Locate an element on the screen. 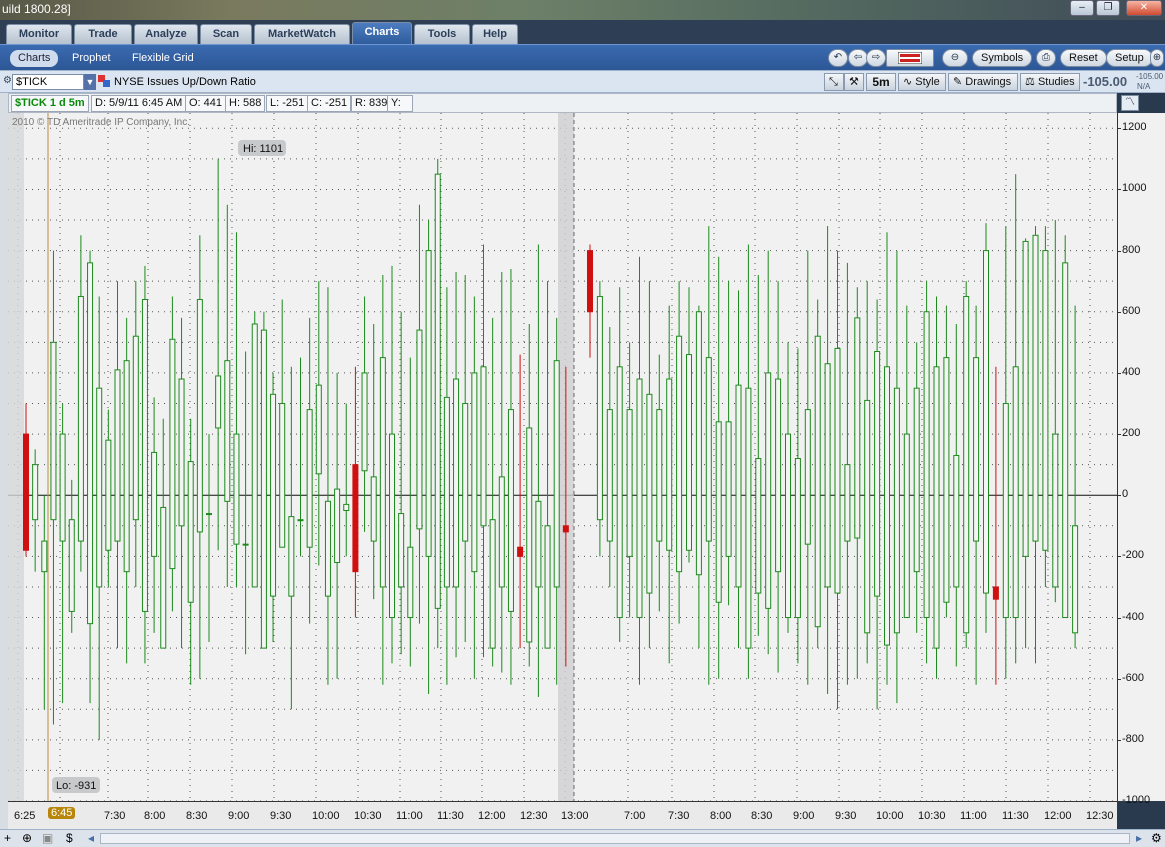 Image resolution: width=1165 pixels, height=847 pixels. subtab-prophet: Prophet is located at coordinates (91, 58).